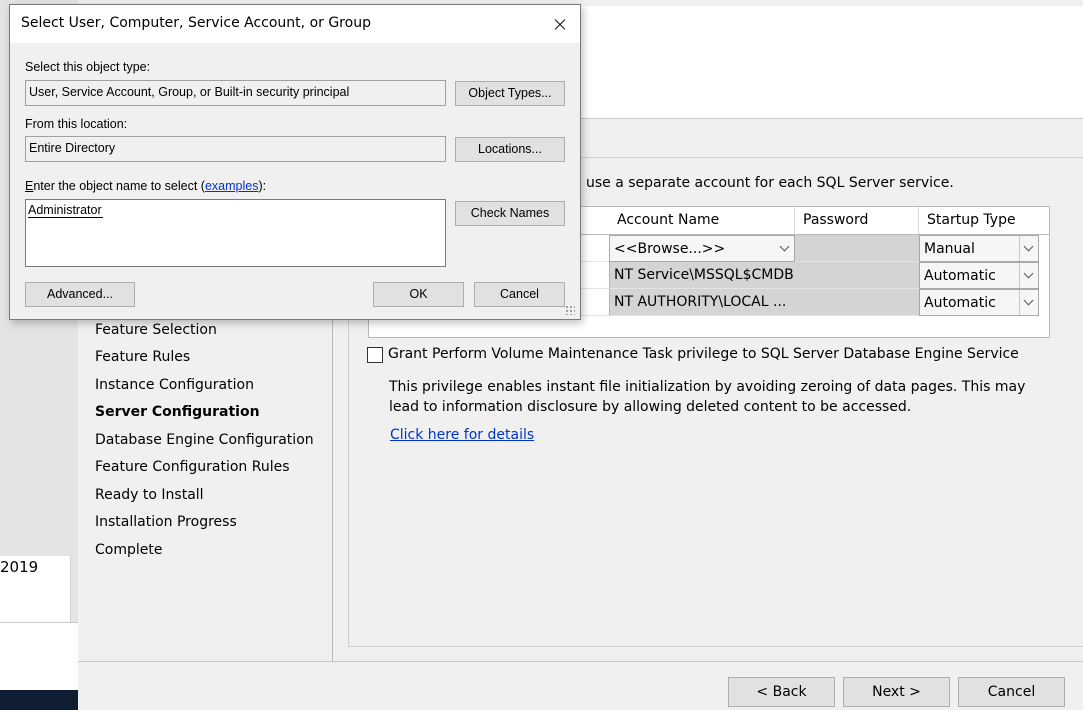 This screenshot has width=1083, height=710. What do you see at coordinates (857, 220) in the screenshot?
I see `column-header-password: Password` at bounding box center [857, 220].